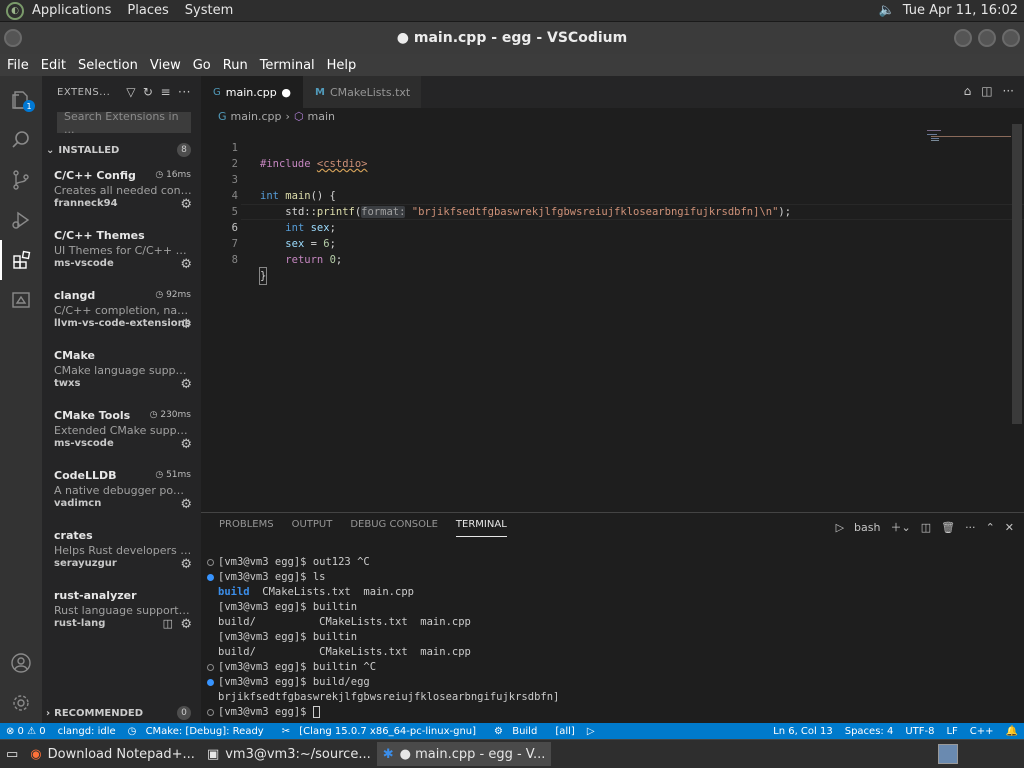  What do you see at coordinates (121, 150) in the screenshot?
I see `installed-section-header: ⌄ INSTALLED 8` at bounding box center [121, 150].